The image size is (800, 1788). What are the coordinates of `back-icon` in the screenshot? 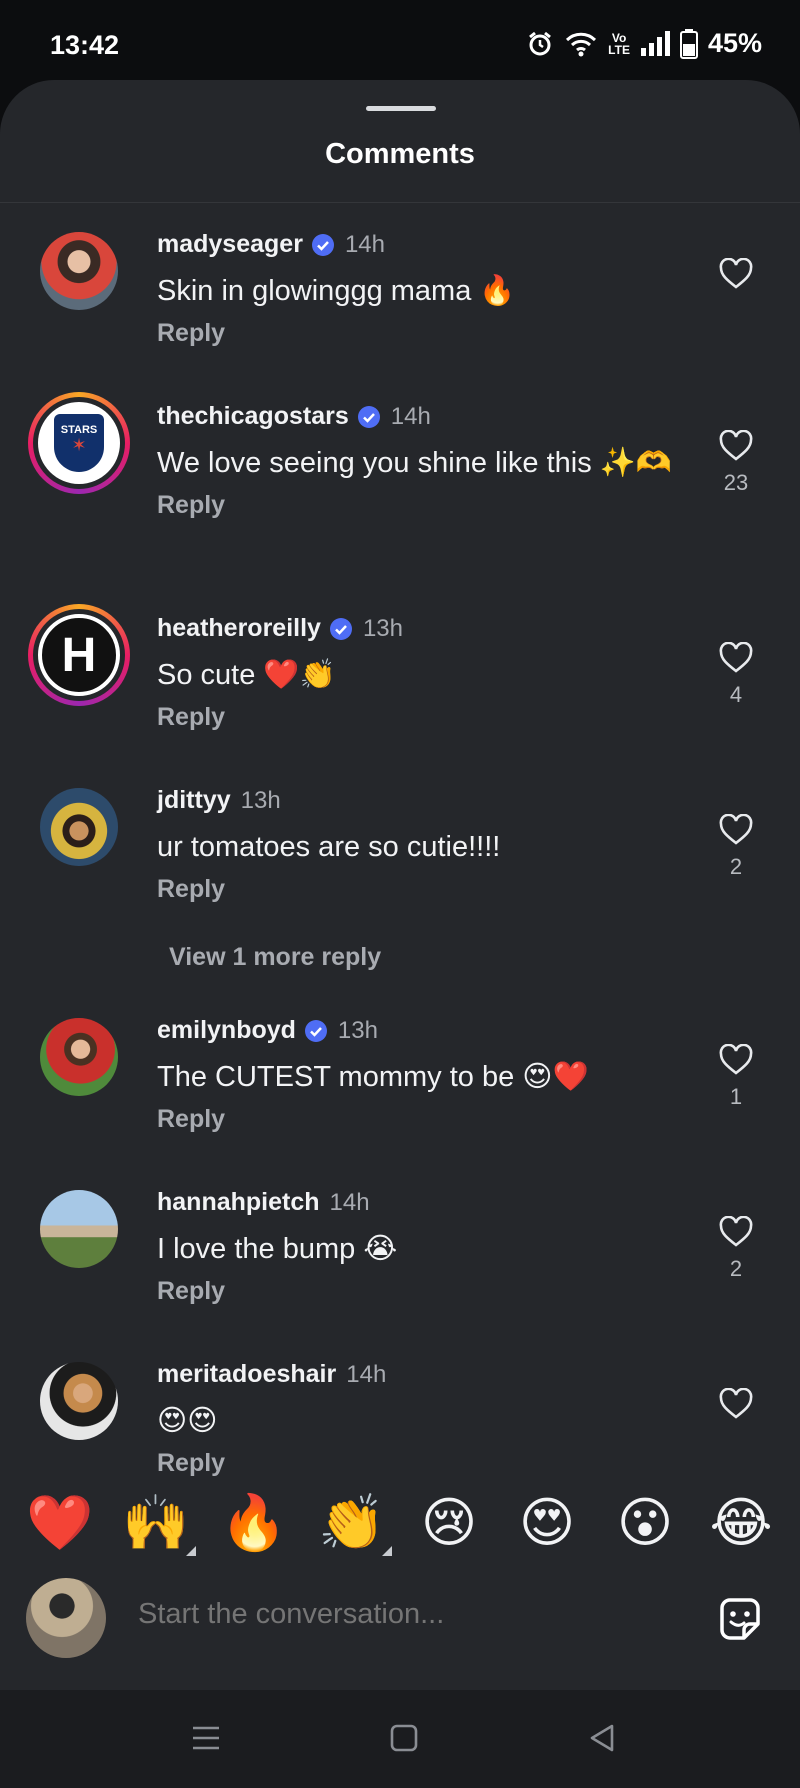 It's located at (602, 1738).